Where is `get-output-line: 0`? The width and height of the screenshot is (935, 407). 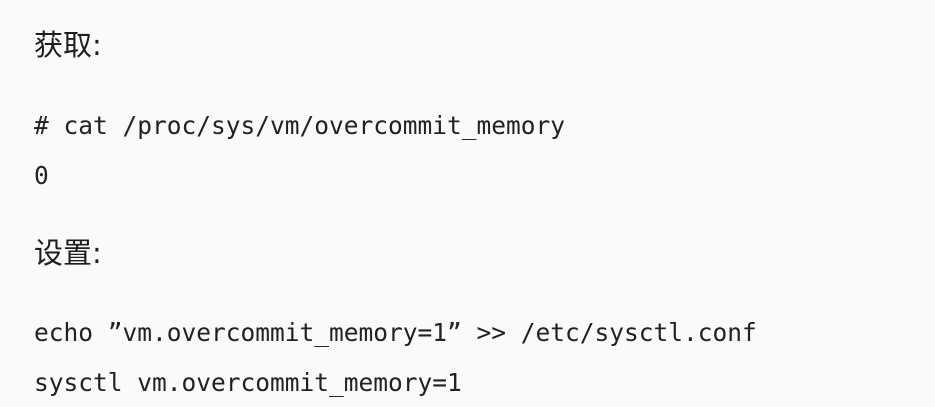
get-output-line: 0 is located at coordinates (41, 175).